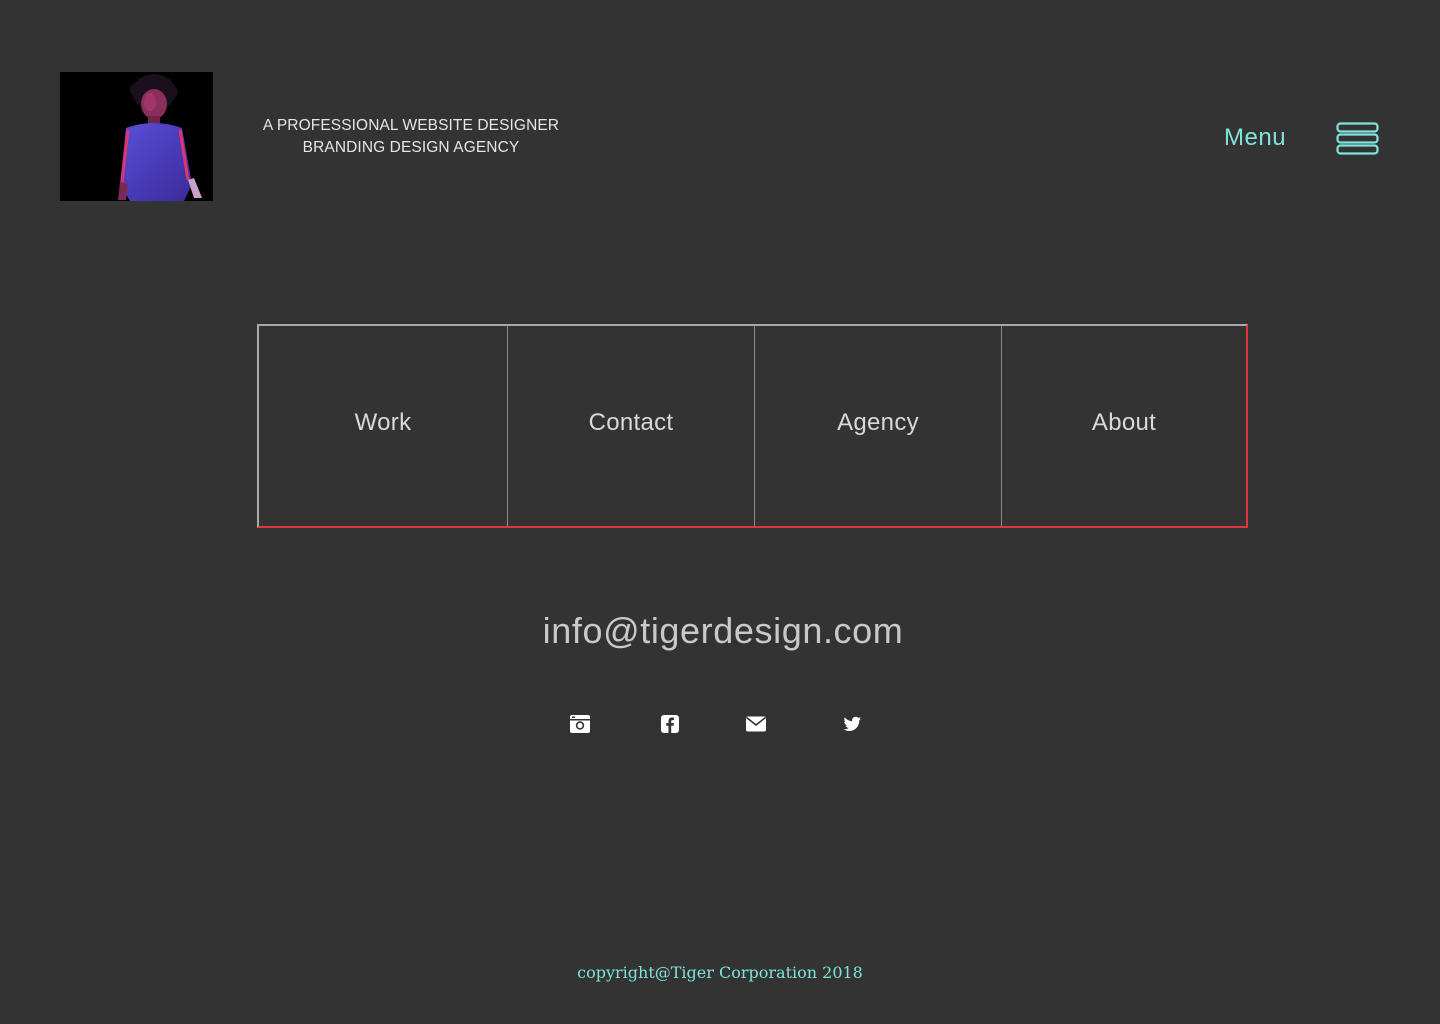 This screenshot has width=1440, height=1024. I want to click on nav-item-contact-label: Contact, so click(631, 422).